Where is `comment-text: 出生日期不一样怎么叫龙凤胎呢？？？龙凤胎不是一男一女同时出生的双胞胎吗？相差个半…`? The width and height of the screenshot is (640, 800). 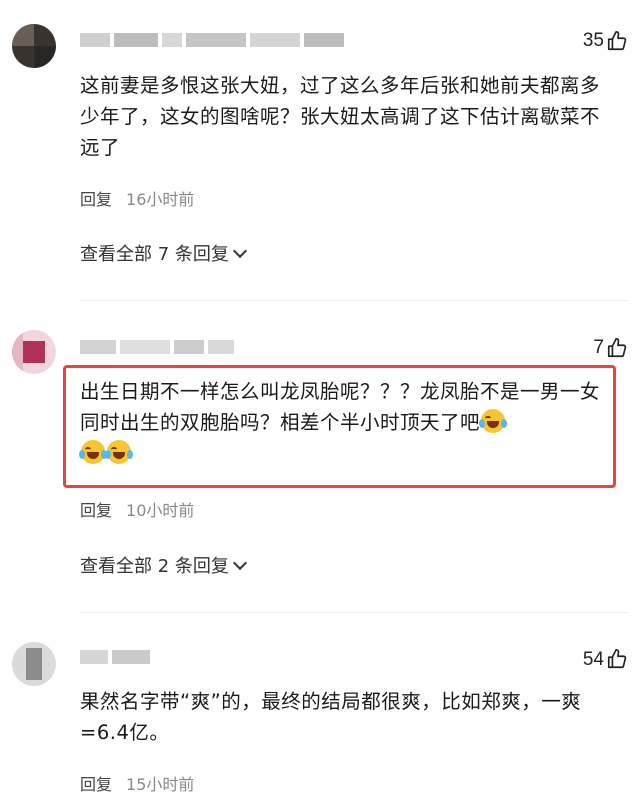 comment-text: 出生日期不一样怎么叫龙凤胎呢？？？龙凤胎不是一男一女同时出生的双胞胎吗？相差个半… is located at coordinates (339, 422).